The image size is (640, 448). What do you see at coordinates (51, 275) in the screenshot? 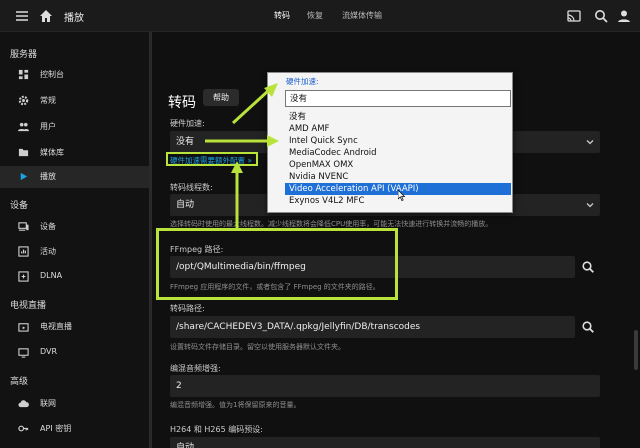
I see `sidebar-item-label: DLNA` at bounding box center [51, 275].